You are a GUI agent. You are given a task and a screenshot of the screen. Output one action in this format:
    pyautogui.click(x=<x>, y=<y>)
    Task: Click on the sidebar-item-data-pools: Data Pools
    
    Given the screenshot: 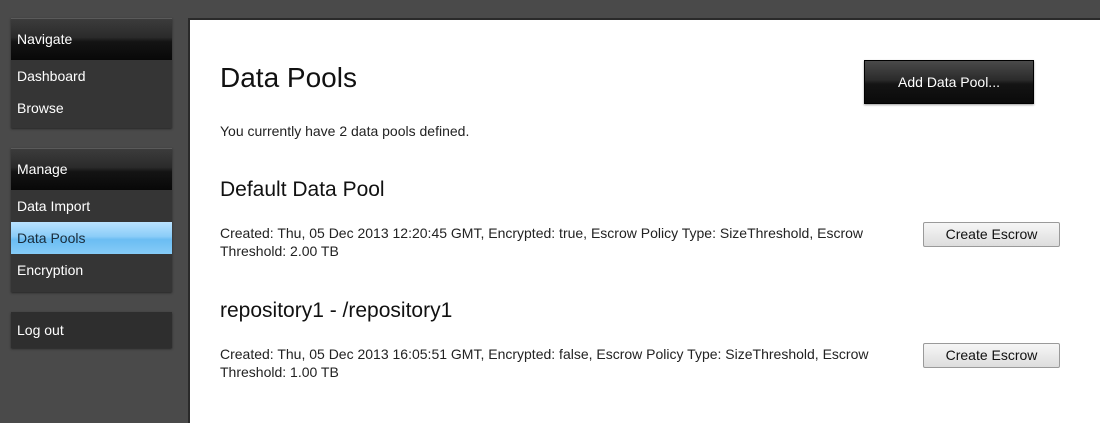 What is the action you would take?
    pyautogui.click(x=91, y=238)
    